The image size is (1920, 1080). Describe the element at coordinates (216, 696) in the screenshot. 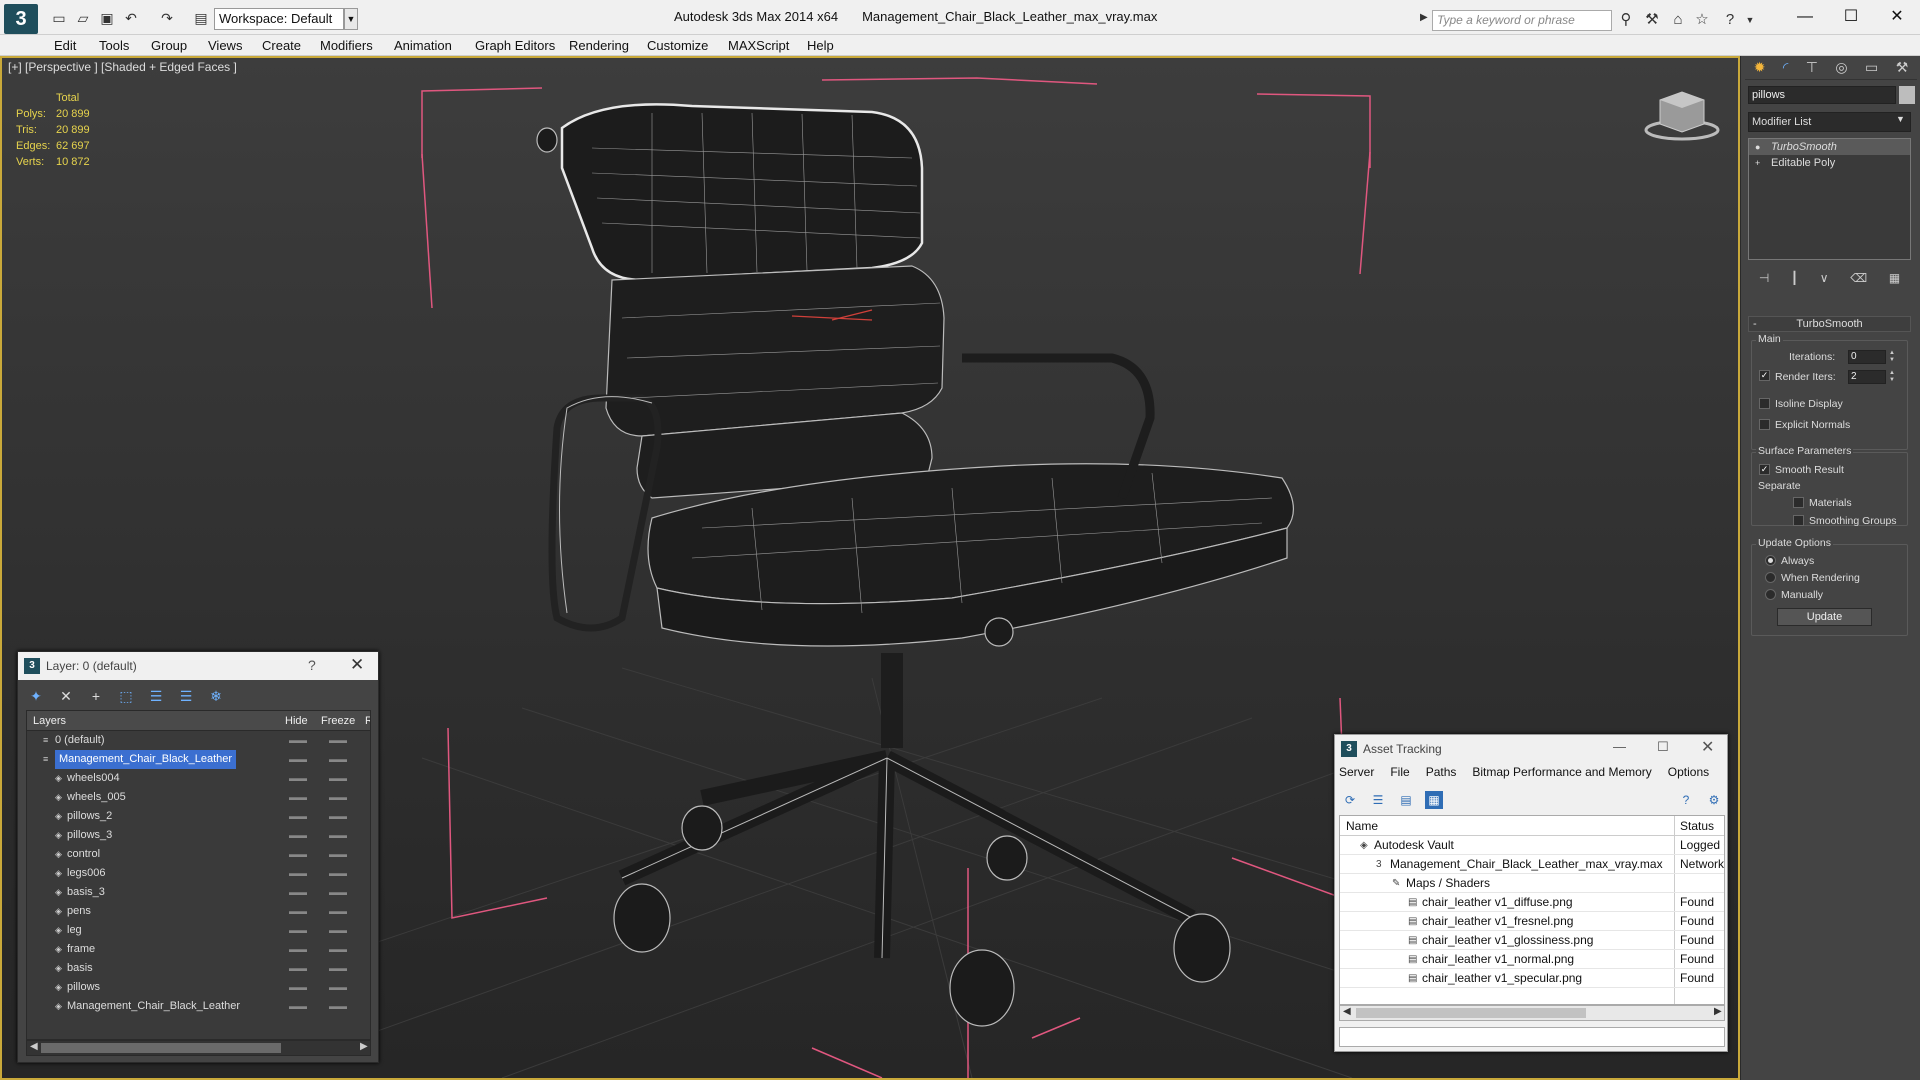

I see `freeze-all-layers-icon: ❄` at that location.